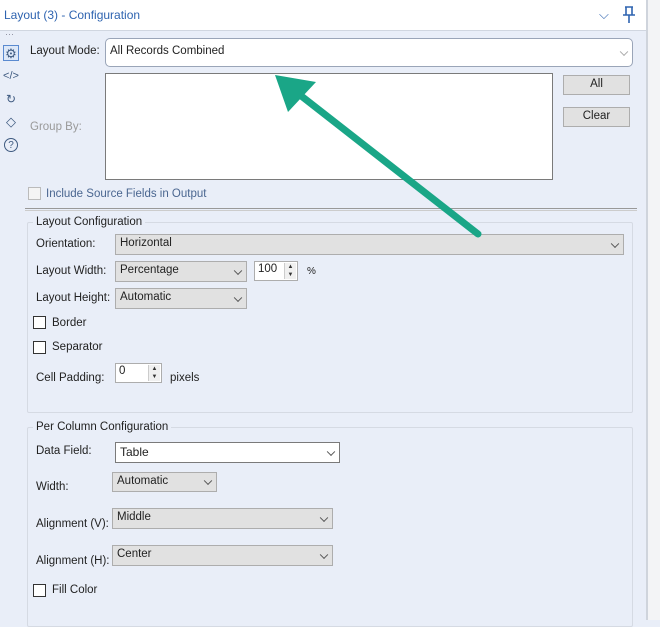  What do you see at coordinates (9, 34) in the screenshot?
I see `more-dots-icon: ···` at bounding box center [9, 34].